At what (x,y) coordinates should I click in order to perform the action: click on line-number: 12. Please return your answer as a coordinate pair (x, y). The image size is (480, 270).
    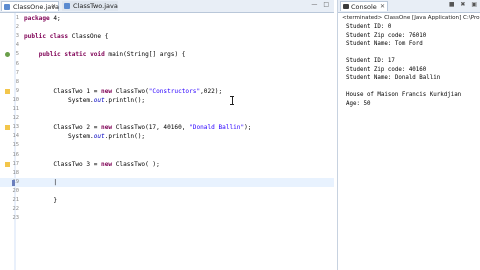
    Looking at the image, I should click on (16, 118).